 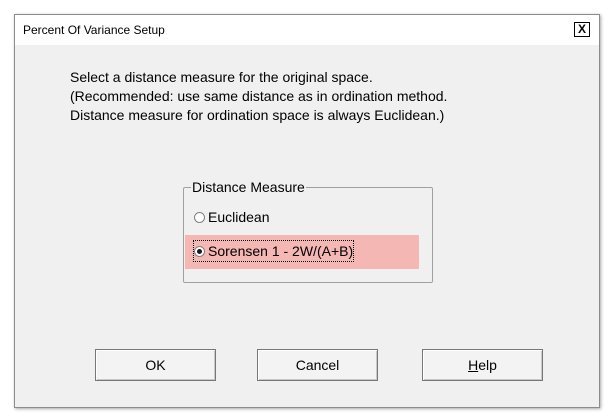 What do you see at coordinates (239, 217) in the screenshot?
I see `radio-euclidean-label: Euclidean` at bounding box center [239, 217].